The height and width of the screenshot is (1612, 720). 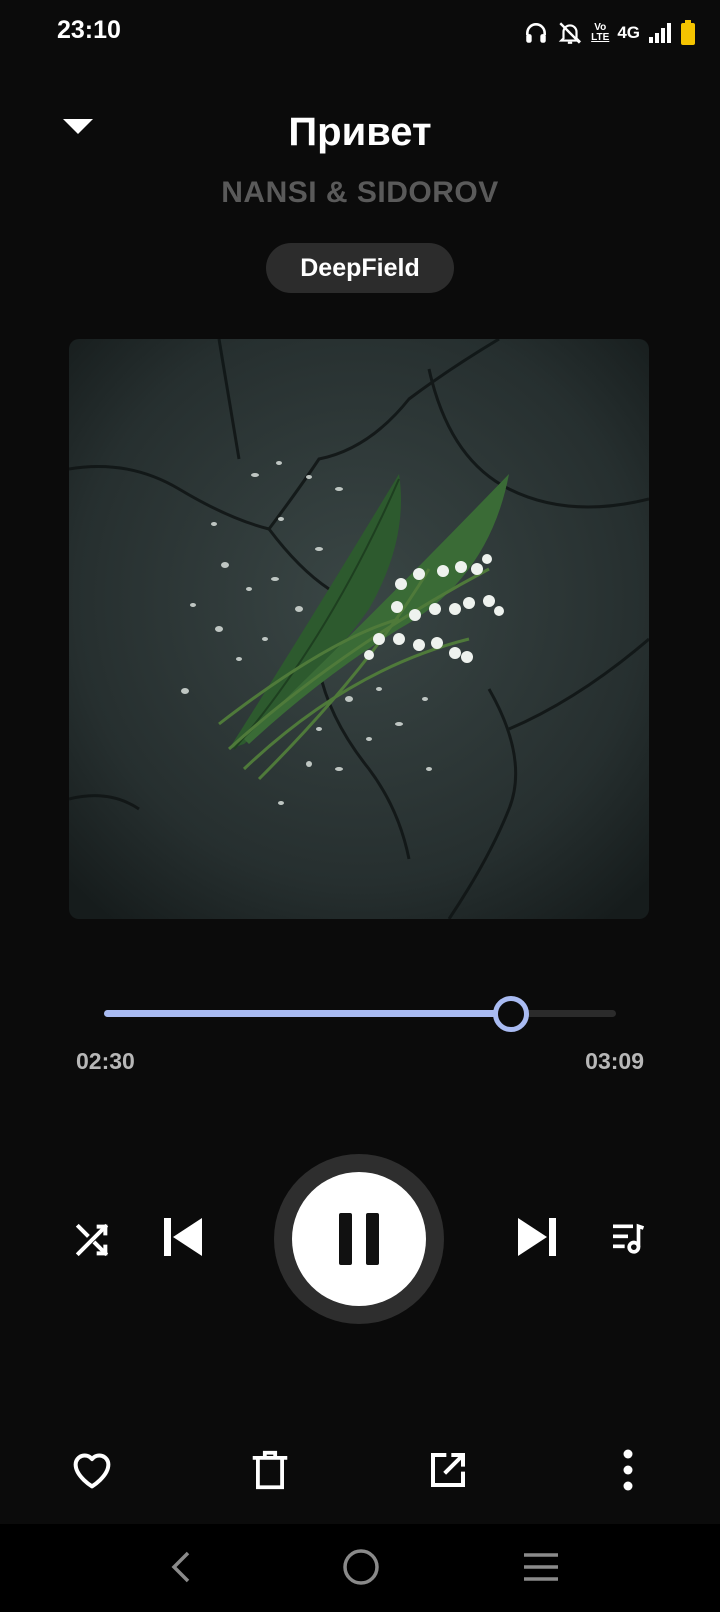 What do you see at coordinates (536, 33) in the screenshot?
I see `headphones-icon` at bounding box center [536, 33].